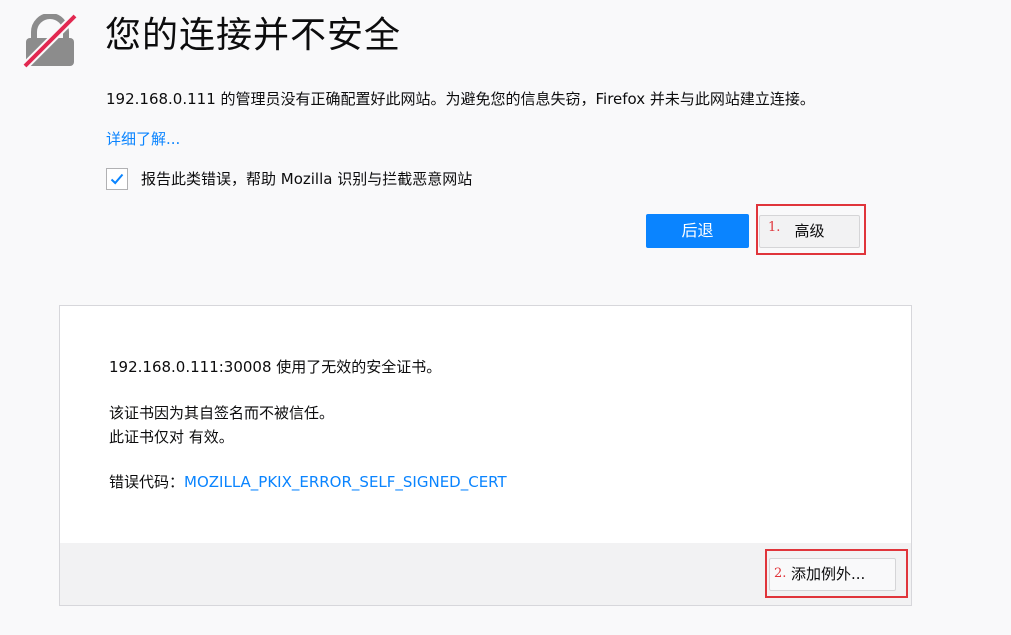 This screenshot has width=1011, height=635. I want to click on self-signed-text: 该证书因为其自签名而不被信任。, so click(222, 413).